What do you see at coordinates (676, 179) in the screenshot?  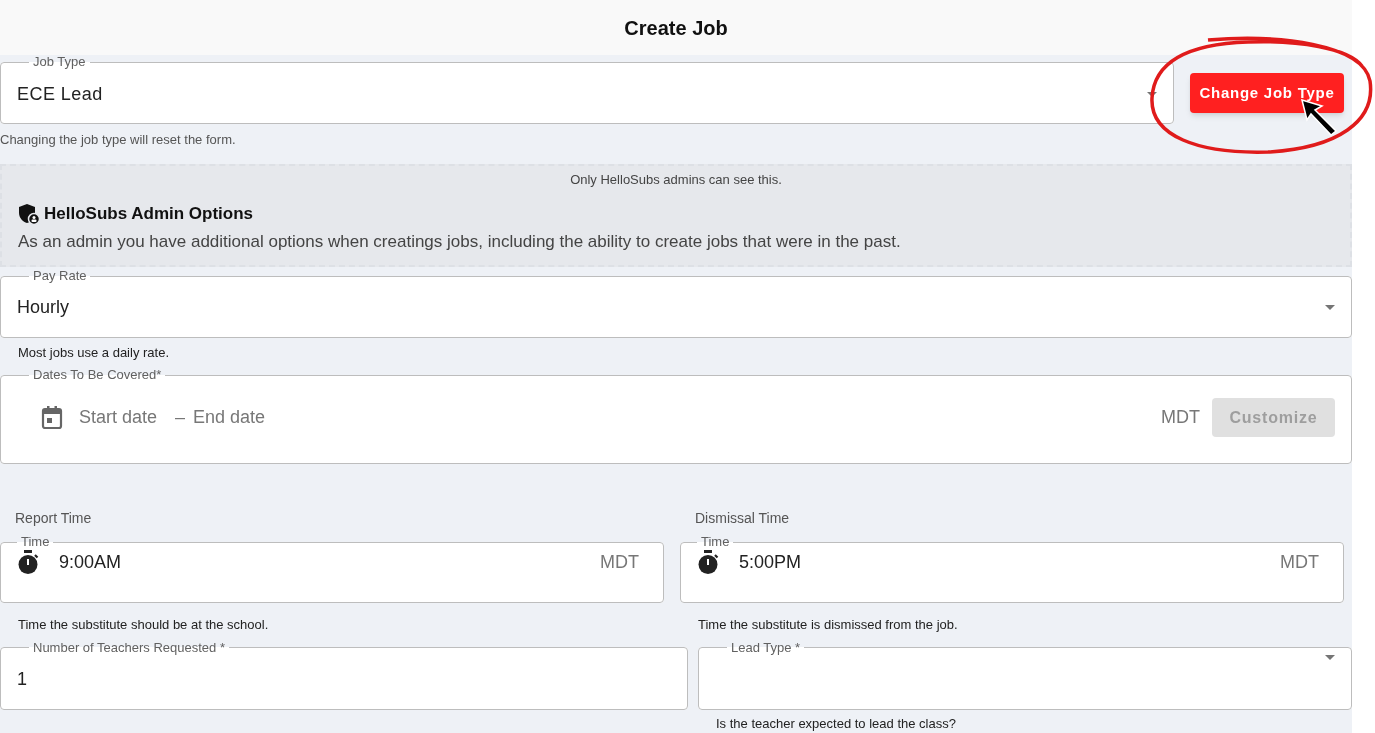 I see `admin-notice: Only HelloSubs admins can see this.` at bounding box center [676, 179].